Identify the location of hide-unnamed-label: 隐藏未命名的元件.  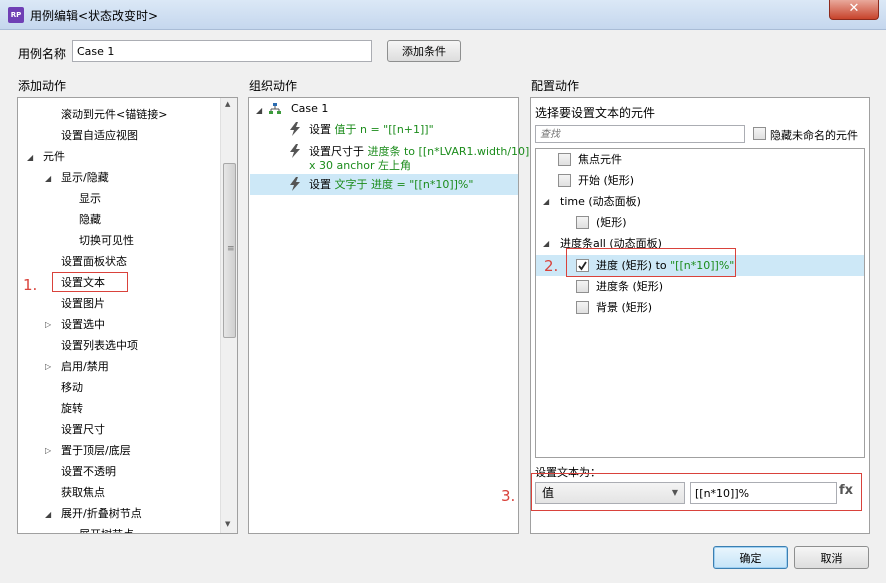
(814, 135).